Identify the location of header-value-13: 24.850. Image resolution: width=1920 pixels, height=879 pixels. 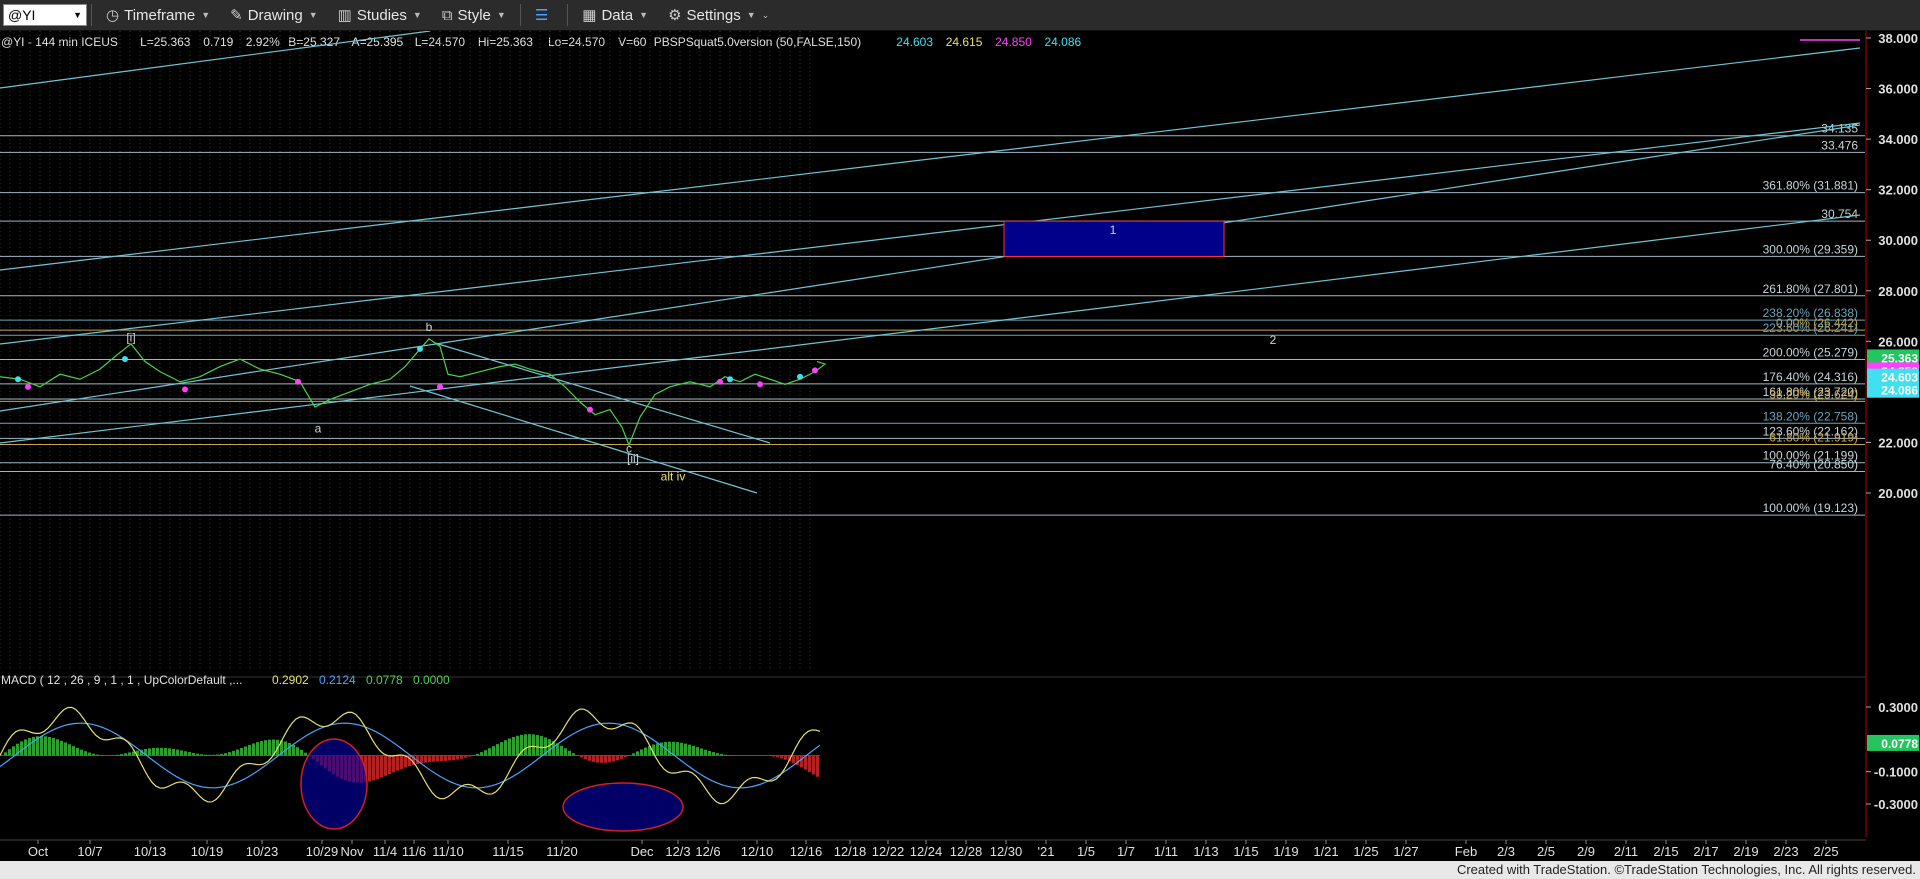
(1013, 42).